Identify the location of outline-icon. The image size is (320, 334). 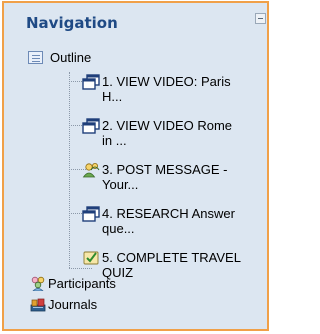
(35, 57).